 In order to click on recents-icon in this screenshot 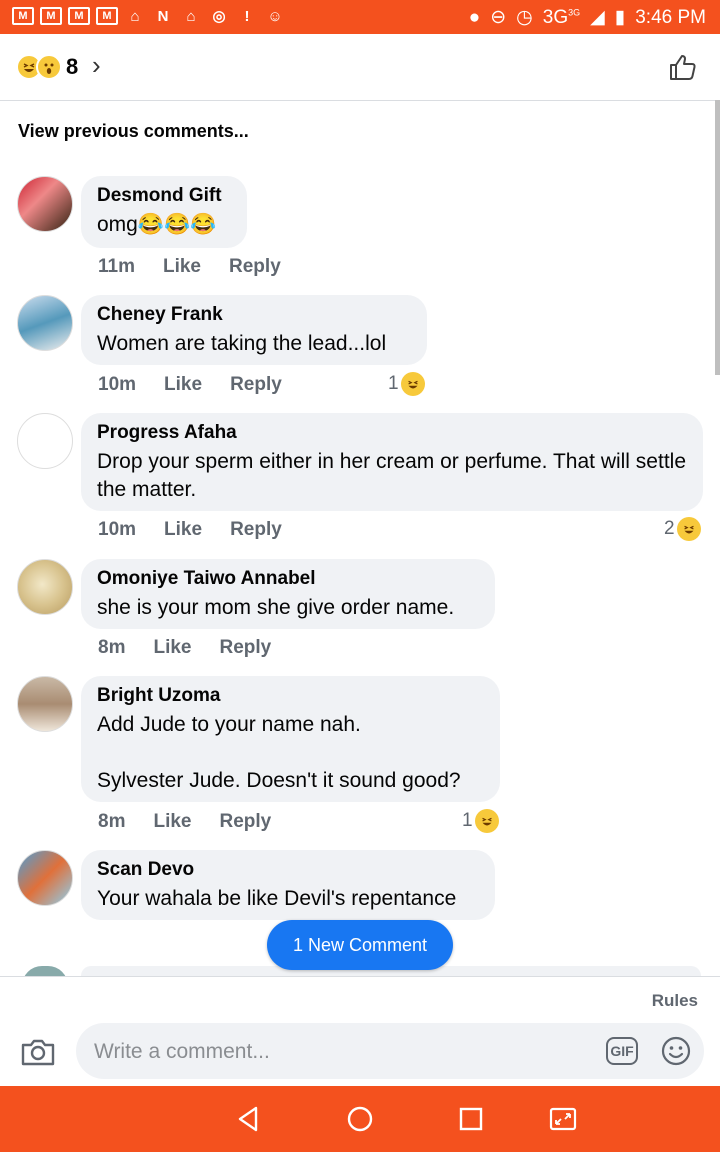, I will do `click(471, 1119)`.